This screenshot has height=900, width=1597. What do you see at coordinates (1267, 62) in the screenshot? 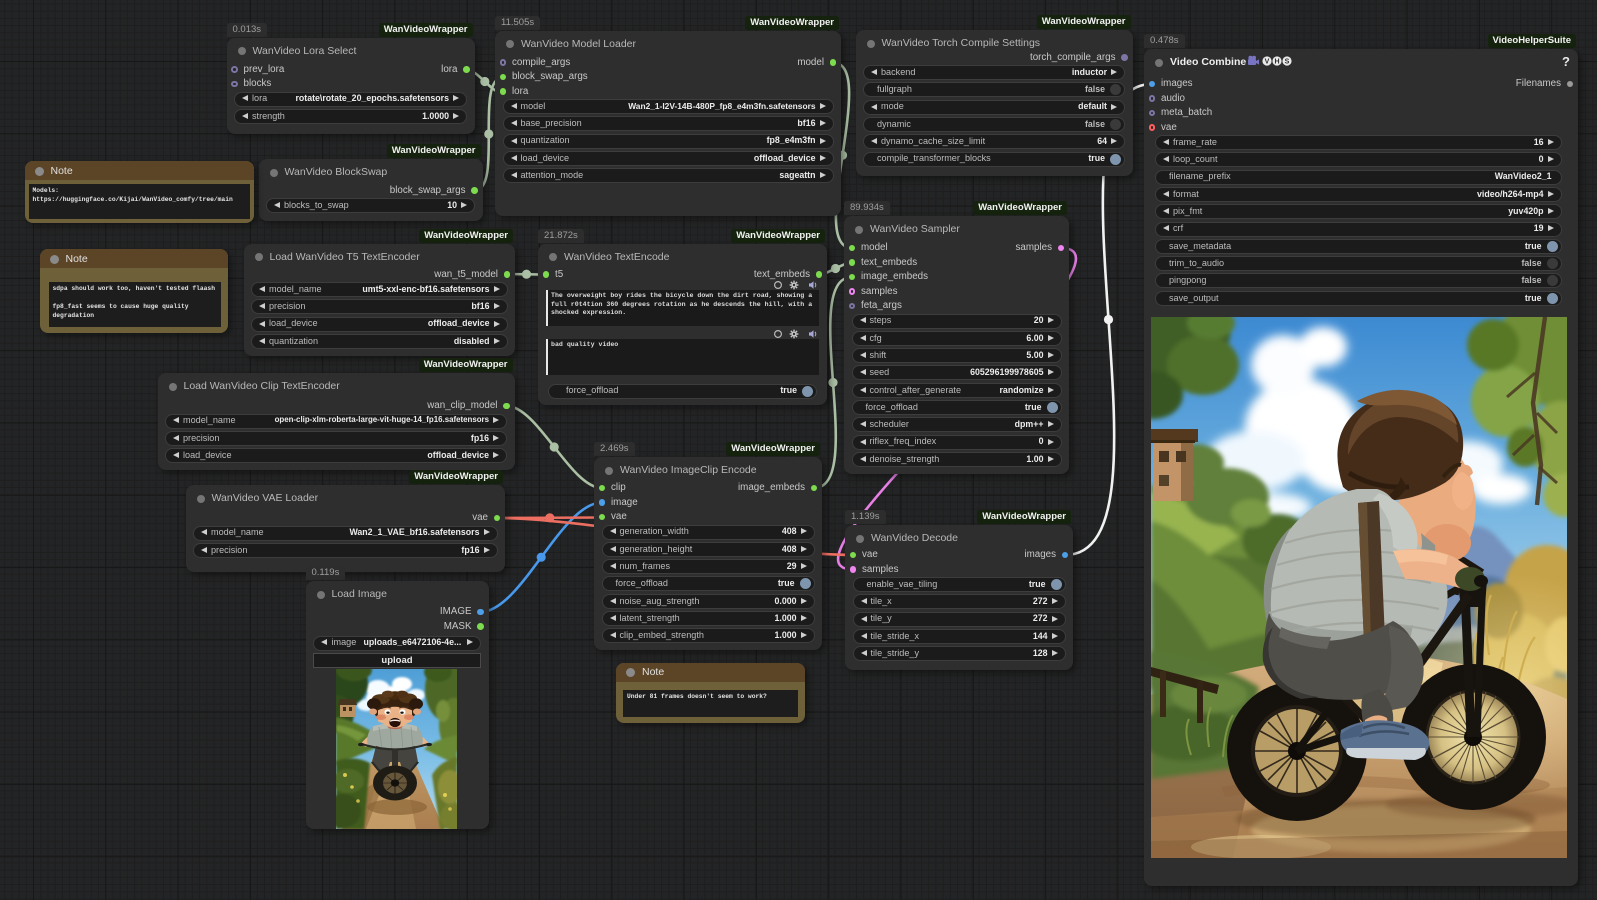
I see `svg-text: V` at bounding box center [1267, 62].